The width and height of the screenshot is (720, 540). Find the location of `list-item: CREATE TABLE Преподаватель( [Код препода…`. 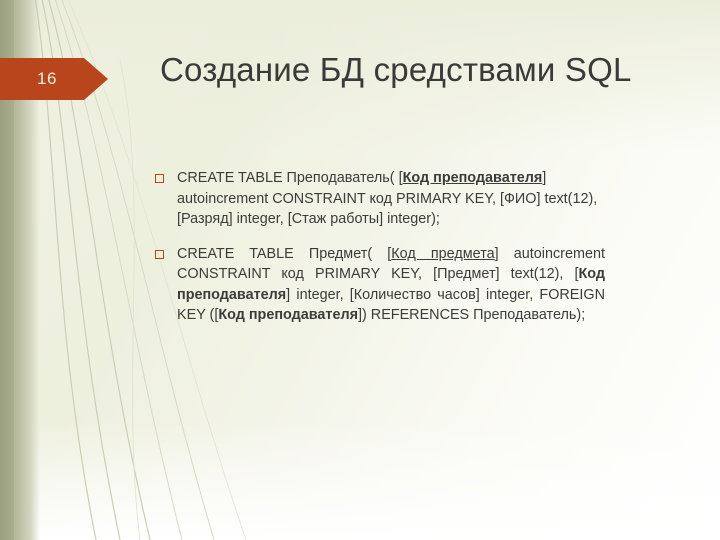

list-item: CREATE TABLE Преподаватель( [Код препода… is located at coordinates (380, 199).